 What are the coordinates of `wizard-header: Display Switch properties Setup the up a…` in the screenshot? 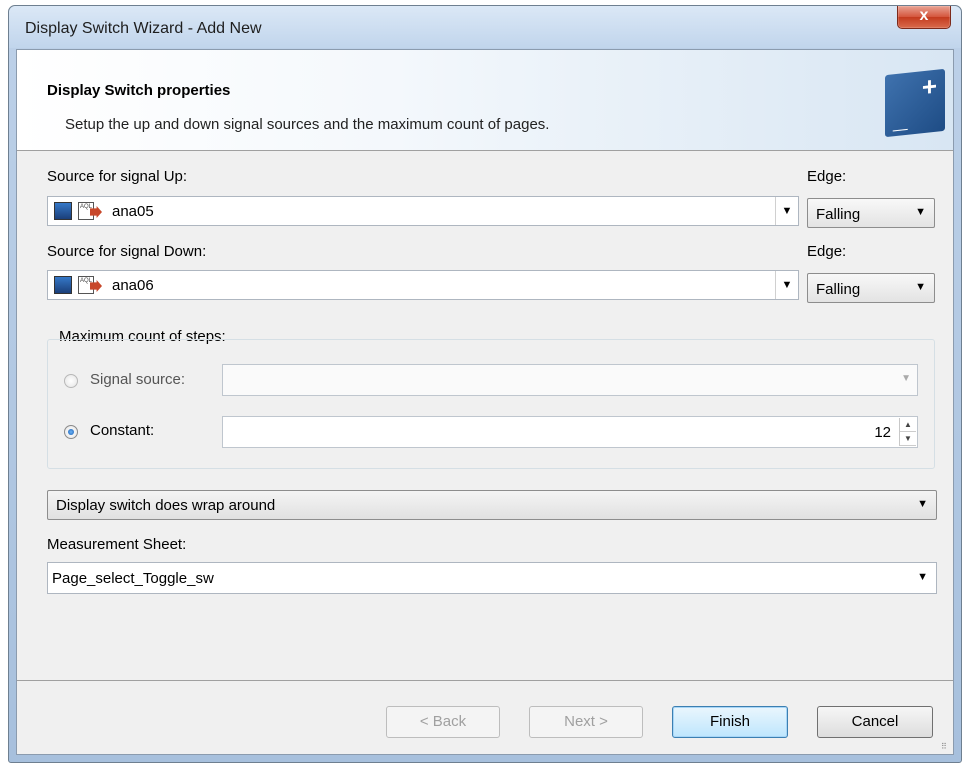 It's located at (485, 100).